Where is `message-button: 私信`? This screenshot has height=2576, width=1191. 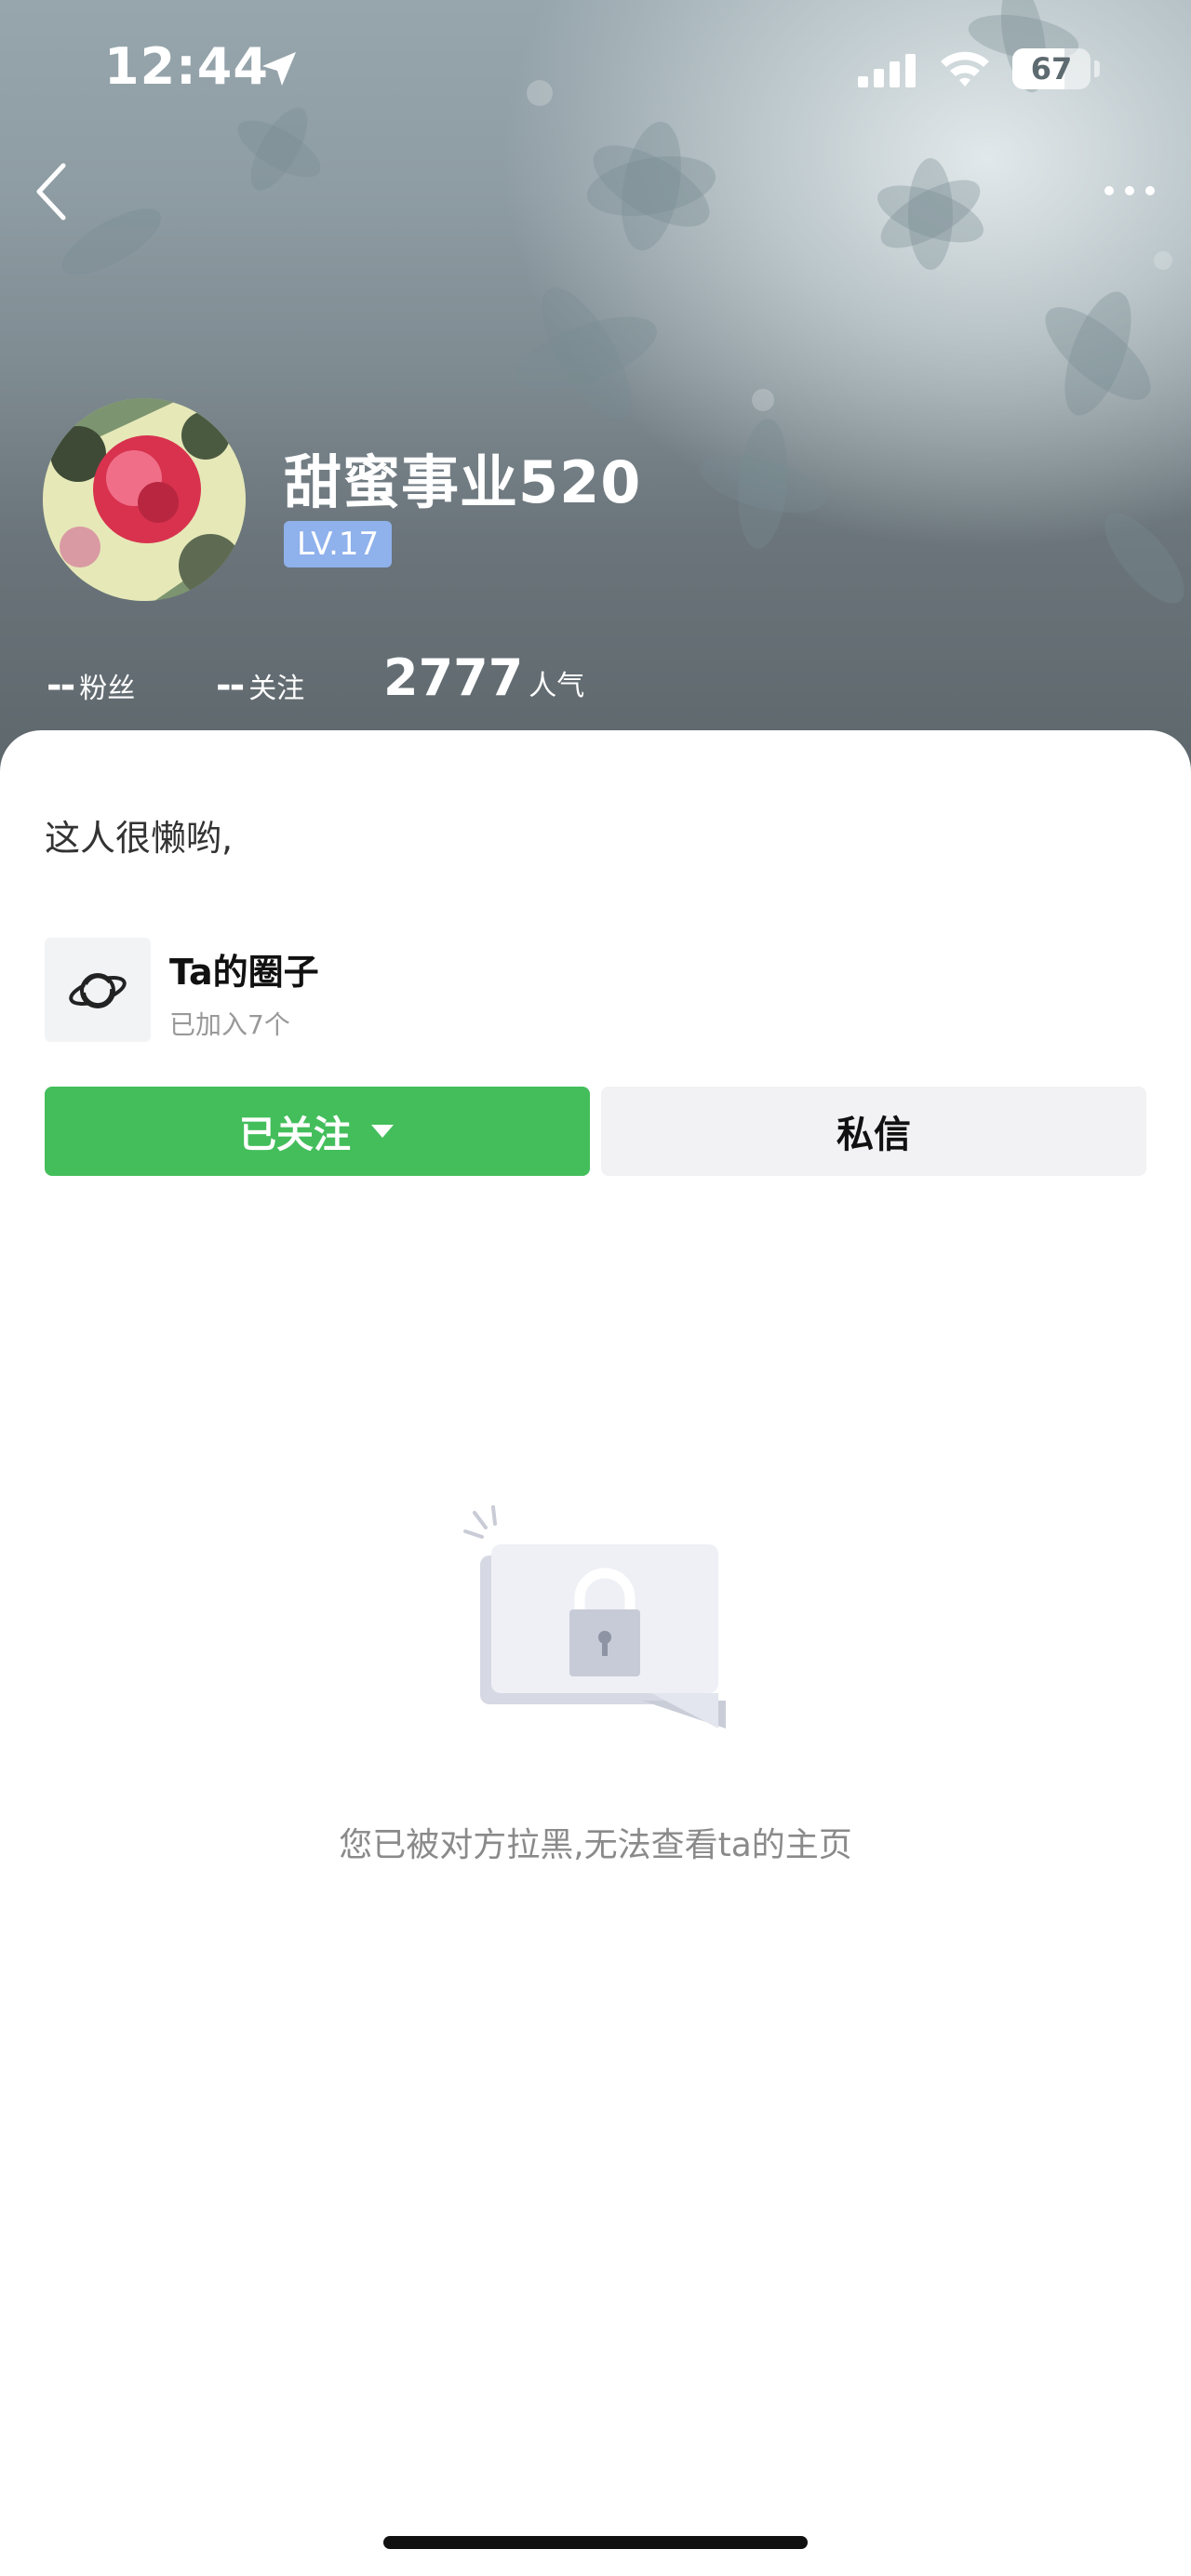
message-button: 私信 is located at coordinates (873, 1131).